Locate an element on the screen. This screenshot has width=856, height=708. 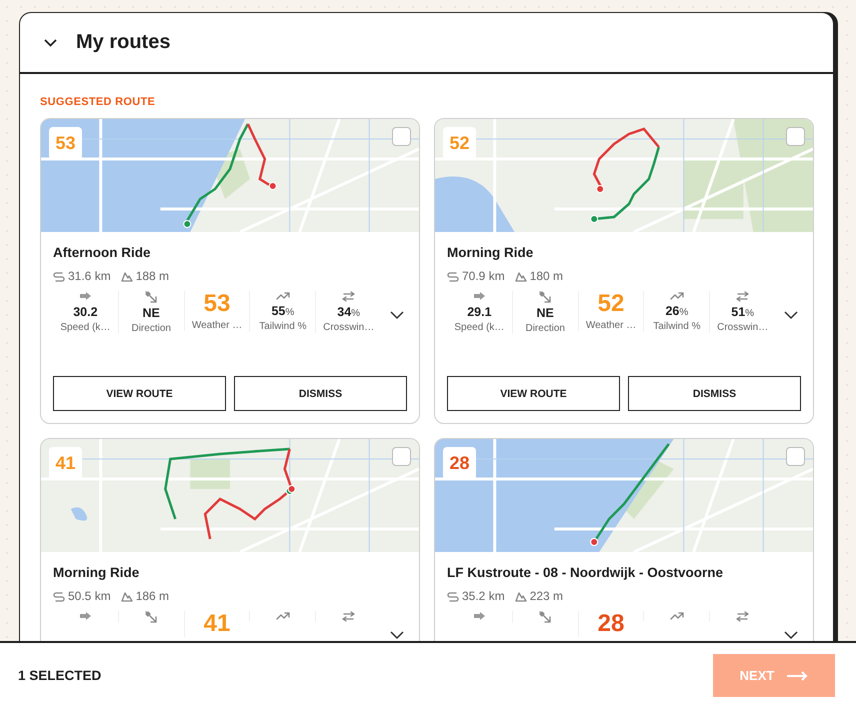
route-name: LF Kustroute - 08 - Noordwijk - Oostvoorne is located at coordinates (585, 572).